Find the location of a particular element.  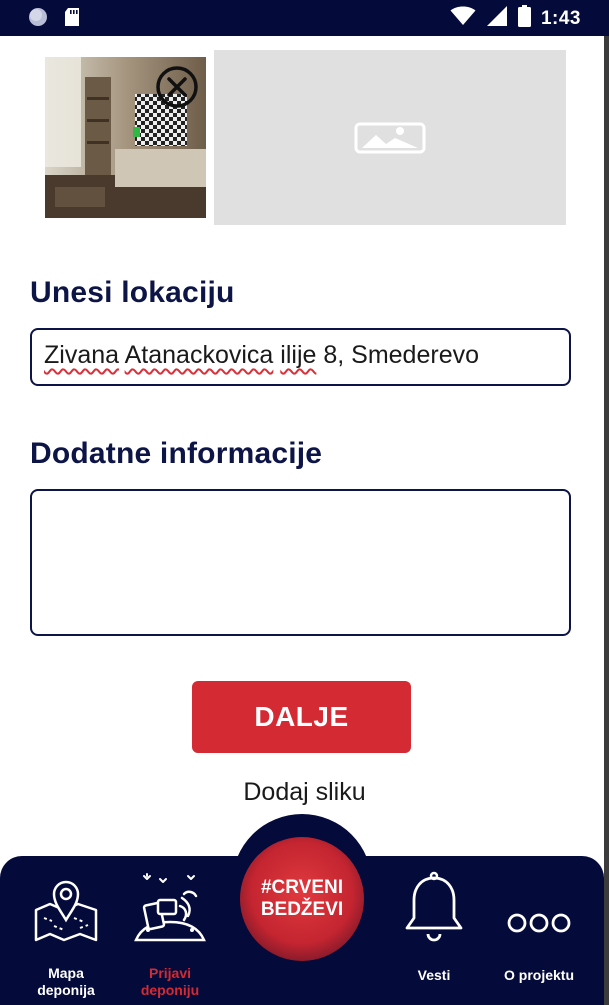

signal-icon is located at coordinates (497, 18).